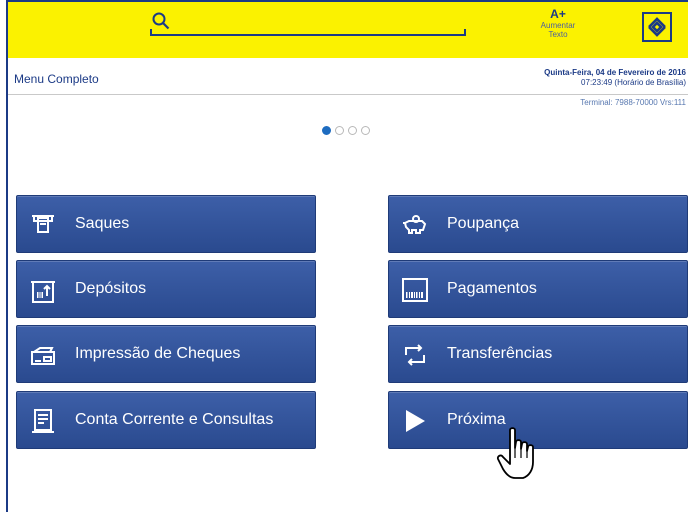  What do you see at coordinates (308, 32) in the screenshot?
I see `search-input` at bounding box center [308, 32].